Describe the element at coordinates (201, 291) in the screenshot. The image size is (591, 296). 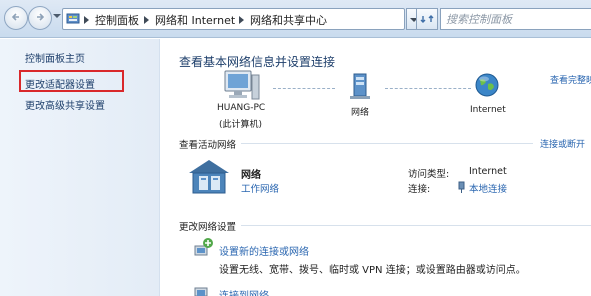
I see `connect-network-icon` at that location.